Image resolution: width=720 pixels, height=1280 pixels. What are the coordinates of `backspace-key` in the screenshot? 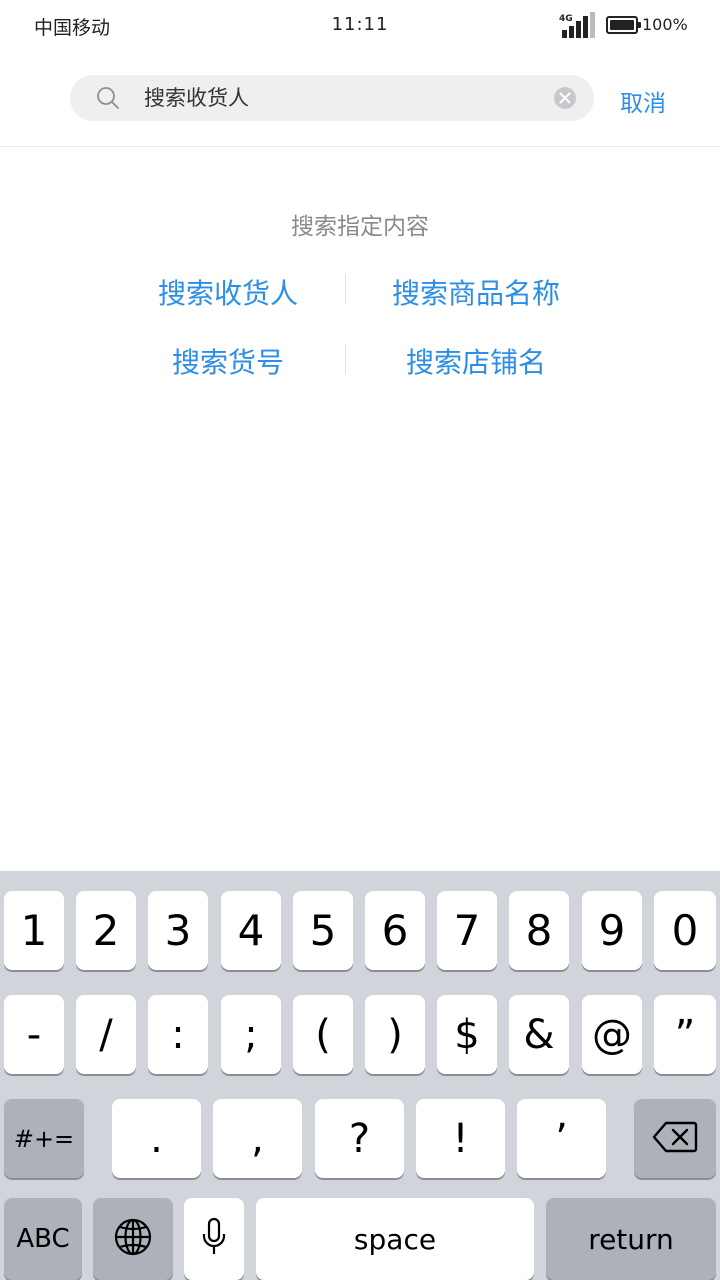 It's located at (675, 1138).